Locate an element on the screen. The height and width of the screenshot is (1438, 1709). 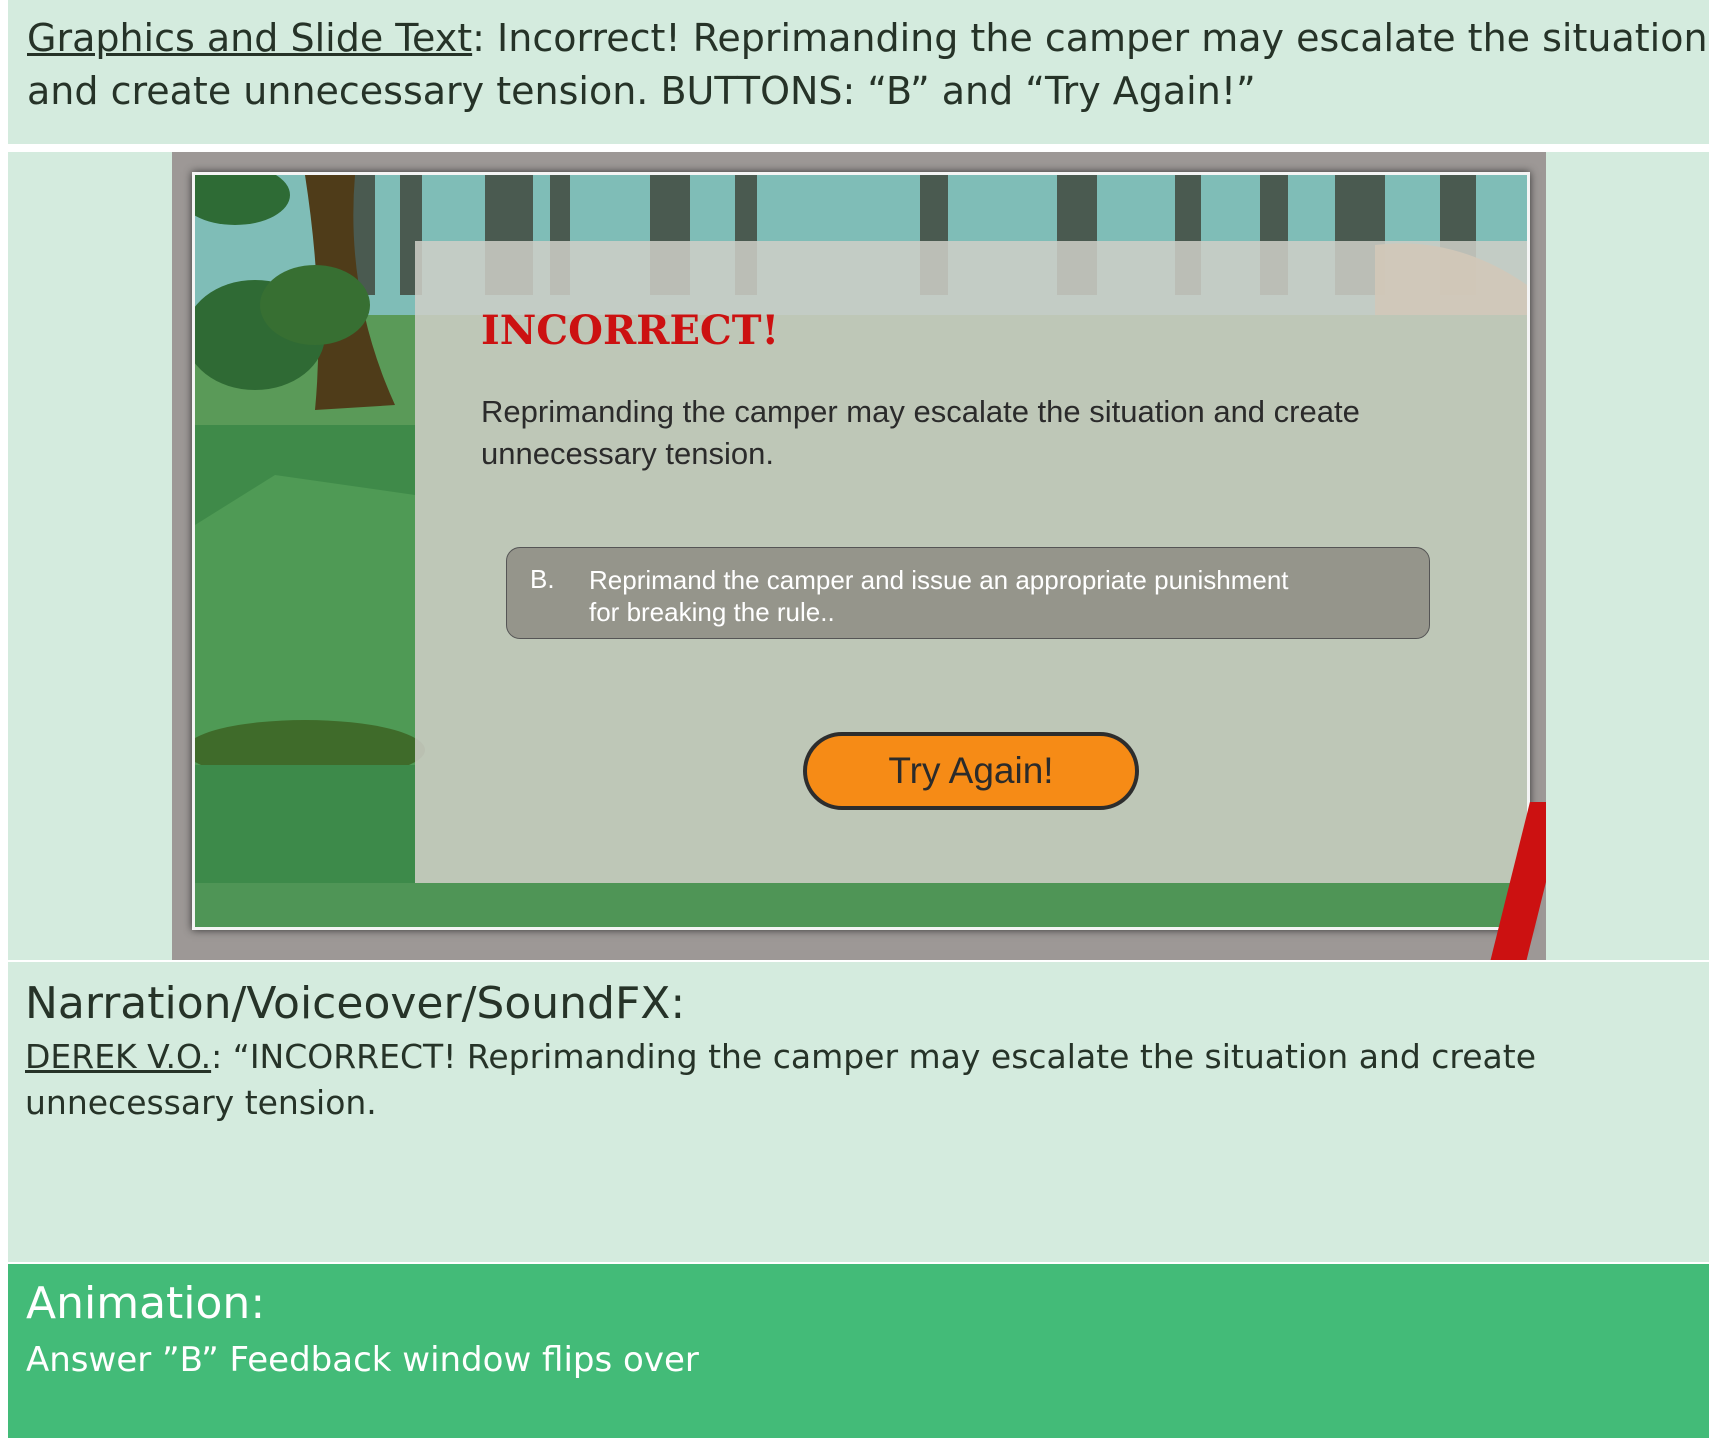
narration-speaker: DEREK V.O. is located at coordinates (118, 1056).